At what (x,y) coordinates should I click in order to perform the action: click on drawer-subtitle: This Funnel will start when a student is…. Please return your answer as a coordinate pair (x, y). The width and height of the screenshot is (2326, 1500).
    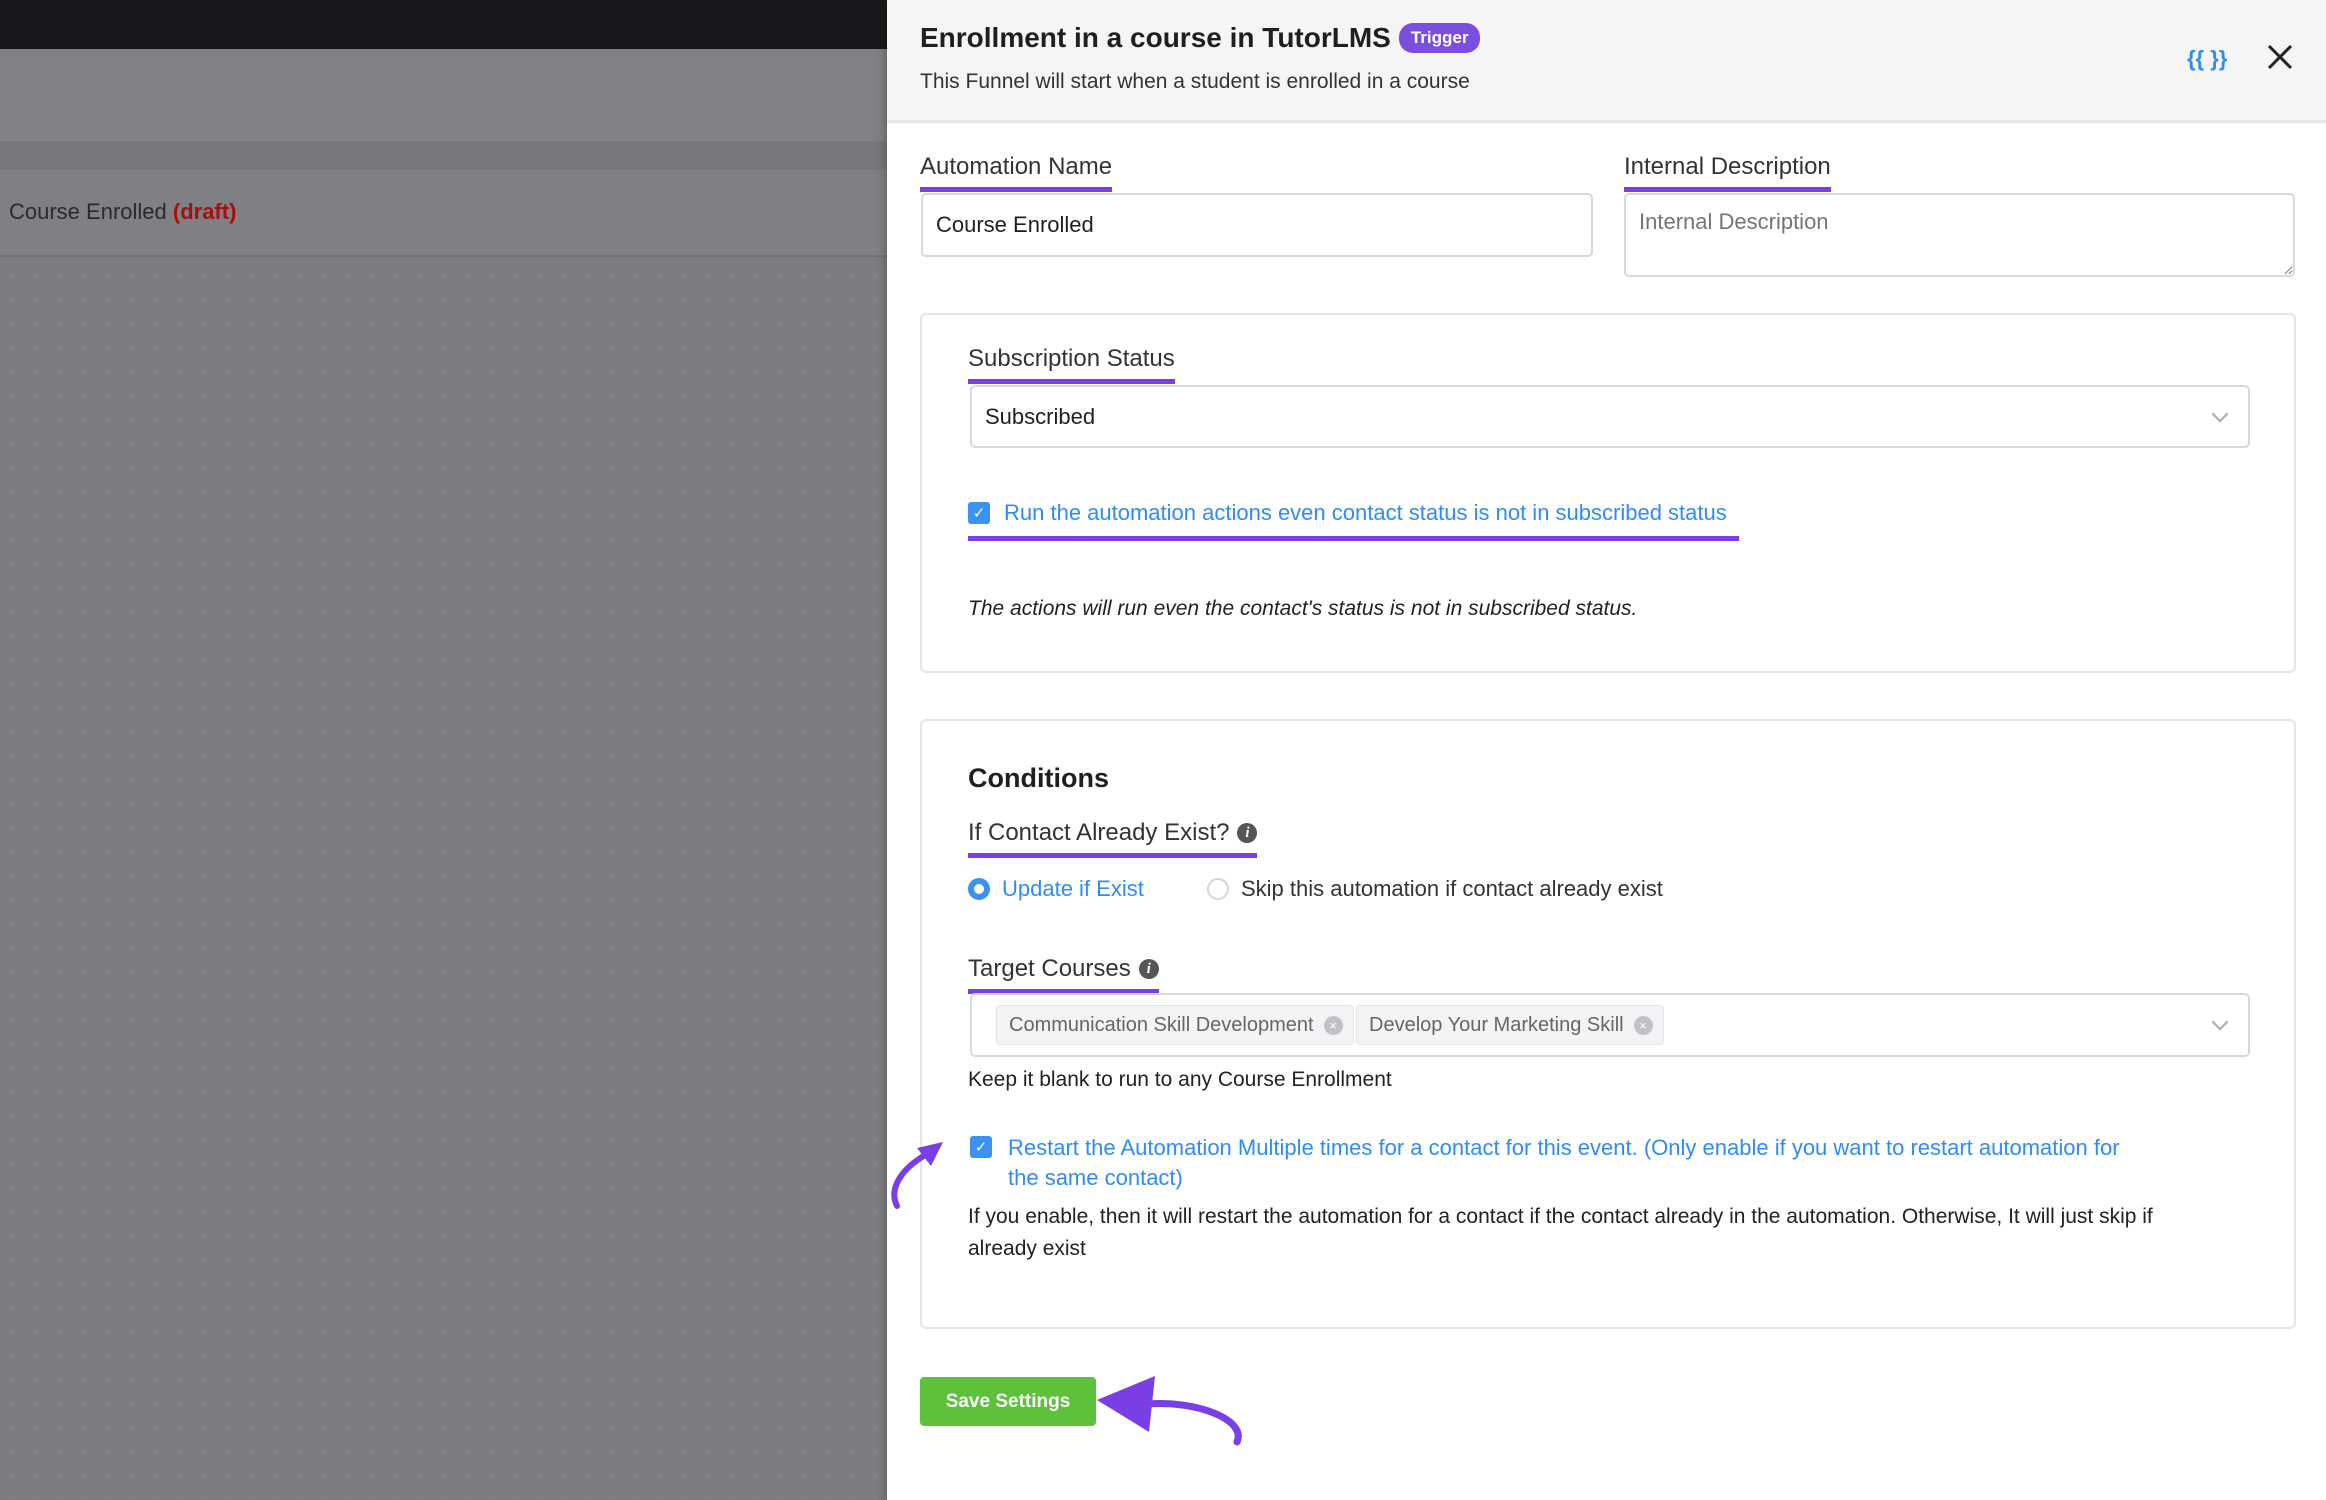
    Looking at the image, I should click on (1195, 81).